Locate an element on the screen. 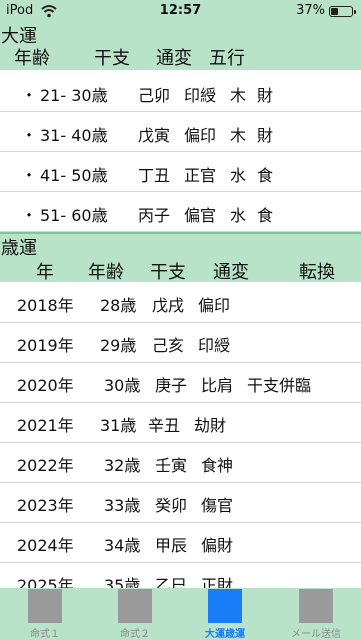  daiun-row: ・ 21- 30歳 己卯 印綬 木 財 is located at coordinates (180, 92).